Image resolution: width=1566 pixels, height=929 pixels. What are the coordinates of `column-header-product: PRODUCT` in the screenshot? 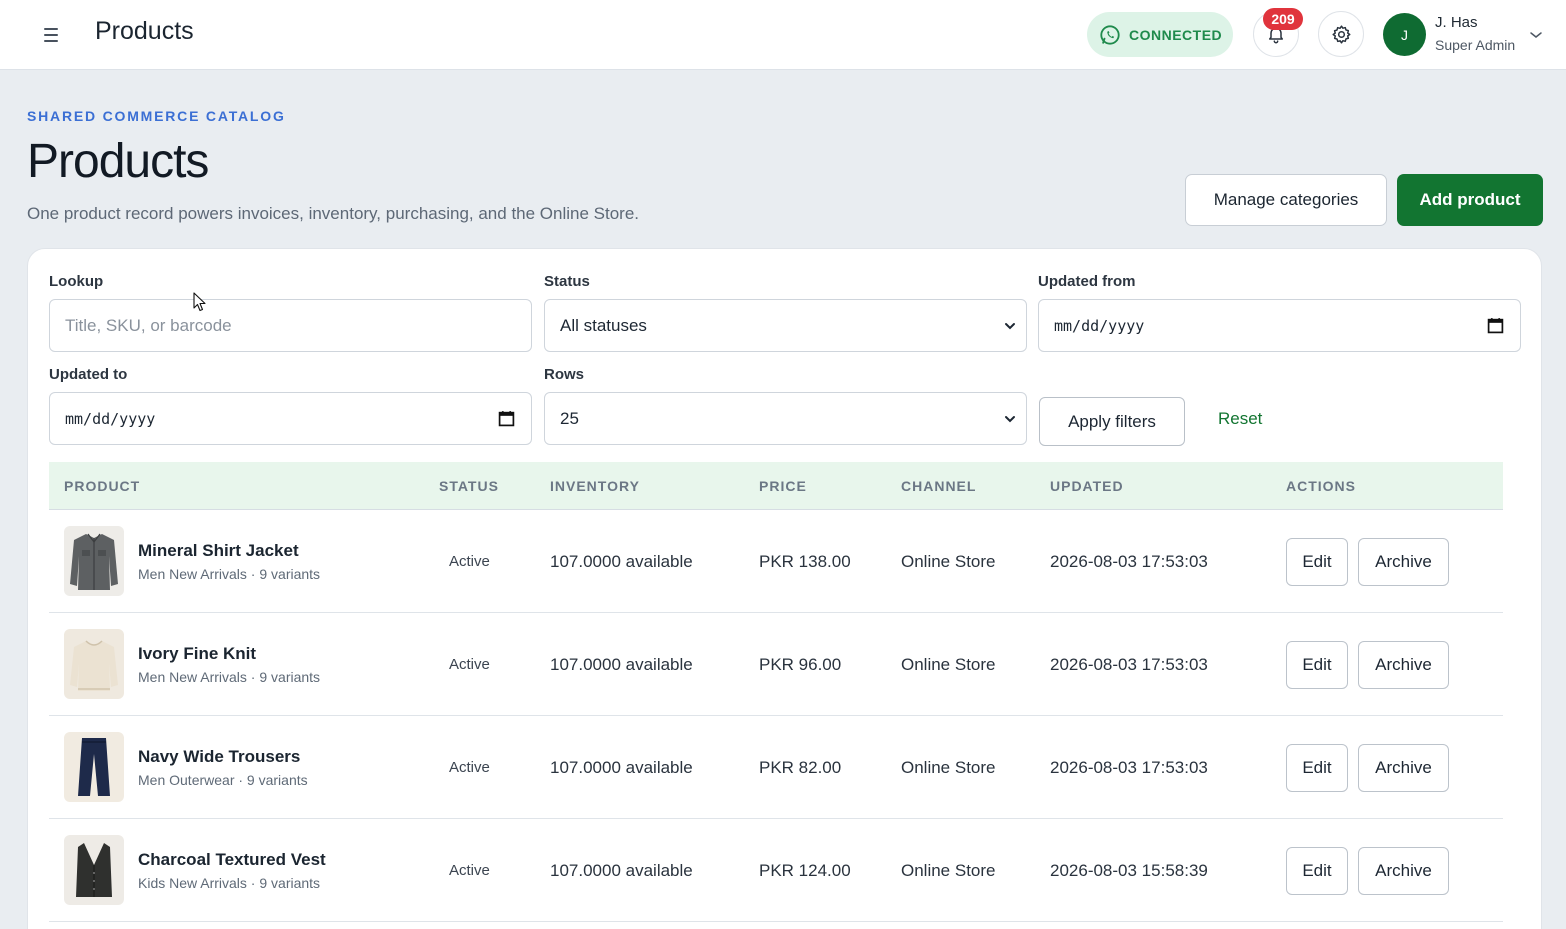 It's located at (102, 486).